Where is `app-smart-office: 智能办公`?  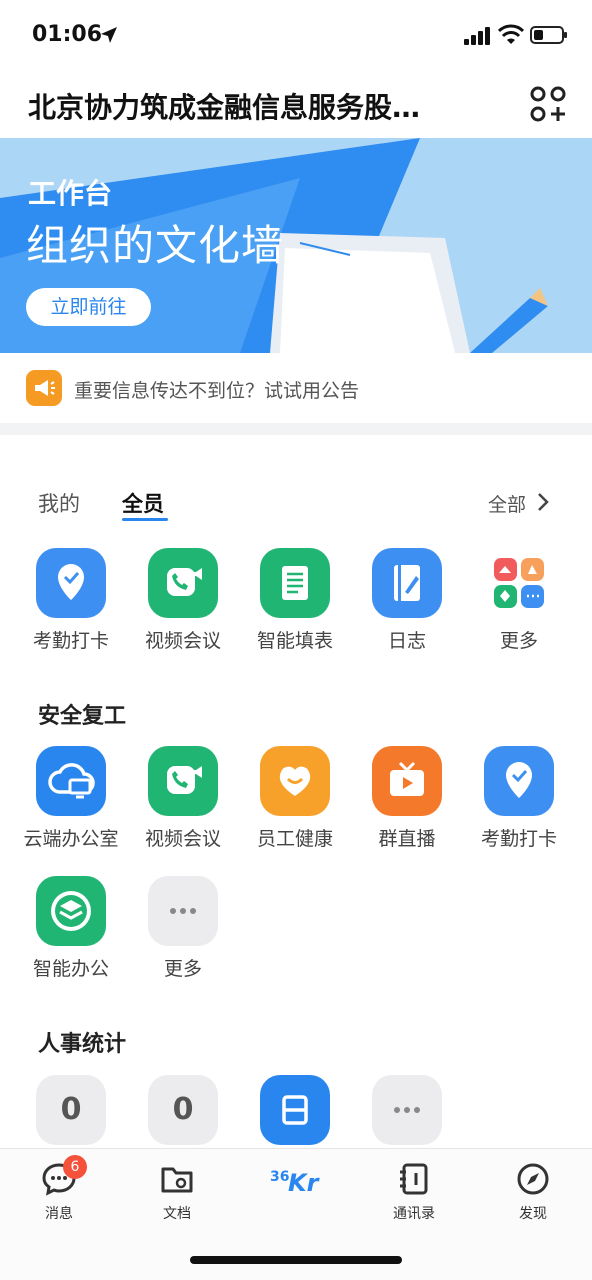 app-smart-office: 智能办公 is located at coordinates (71, 928).